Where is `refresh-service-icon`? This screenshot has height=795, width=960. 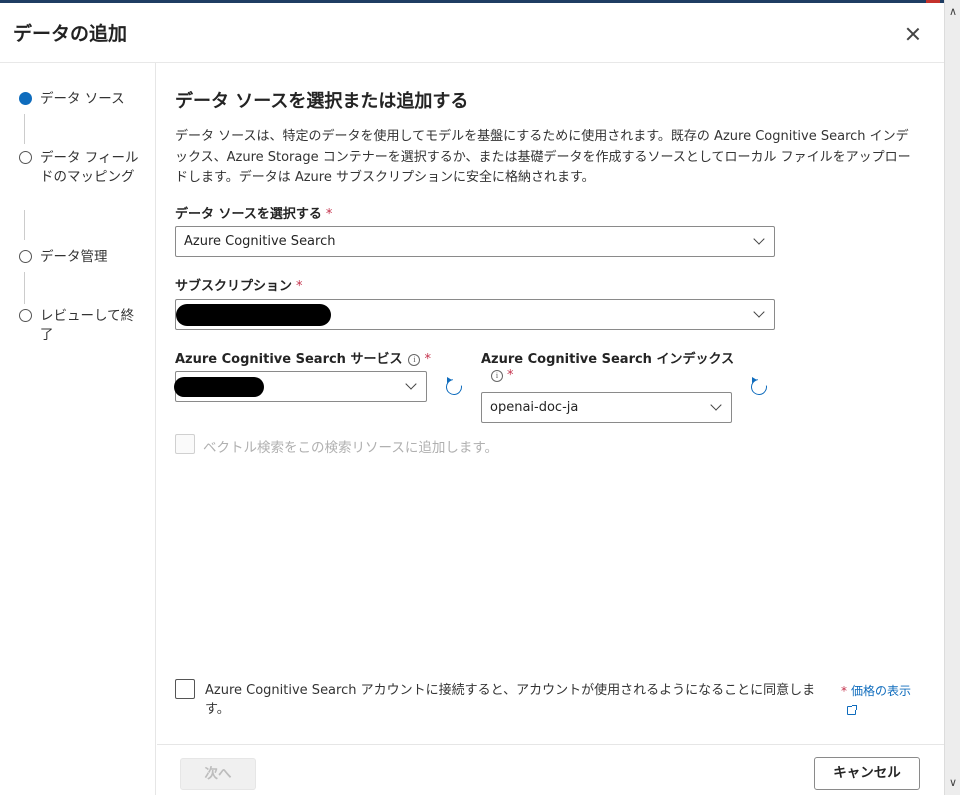 refresh-service-icon is located at coordinates (454, 387).